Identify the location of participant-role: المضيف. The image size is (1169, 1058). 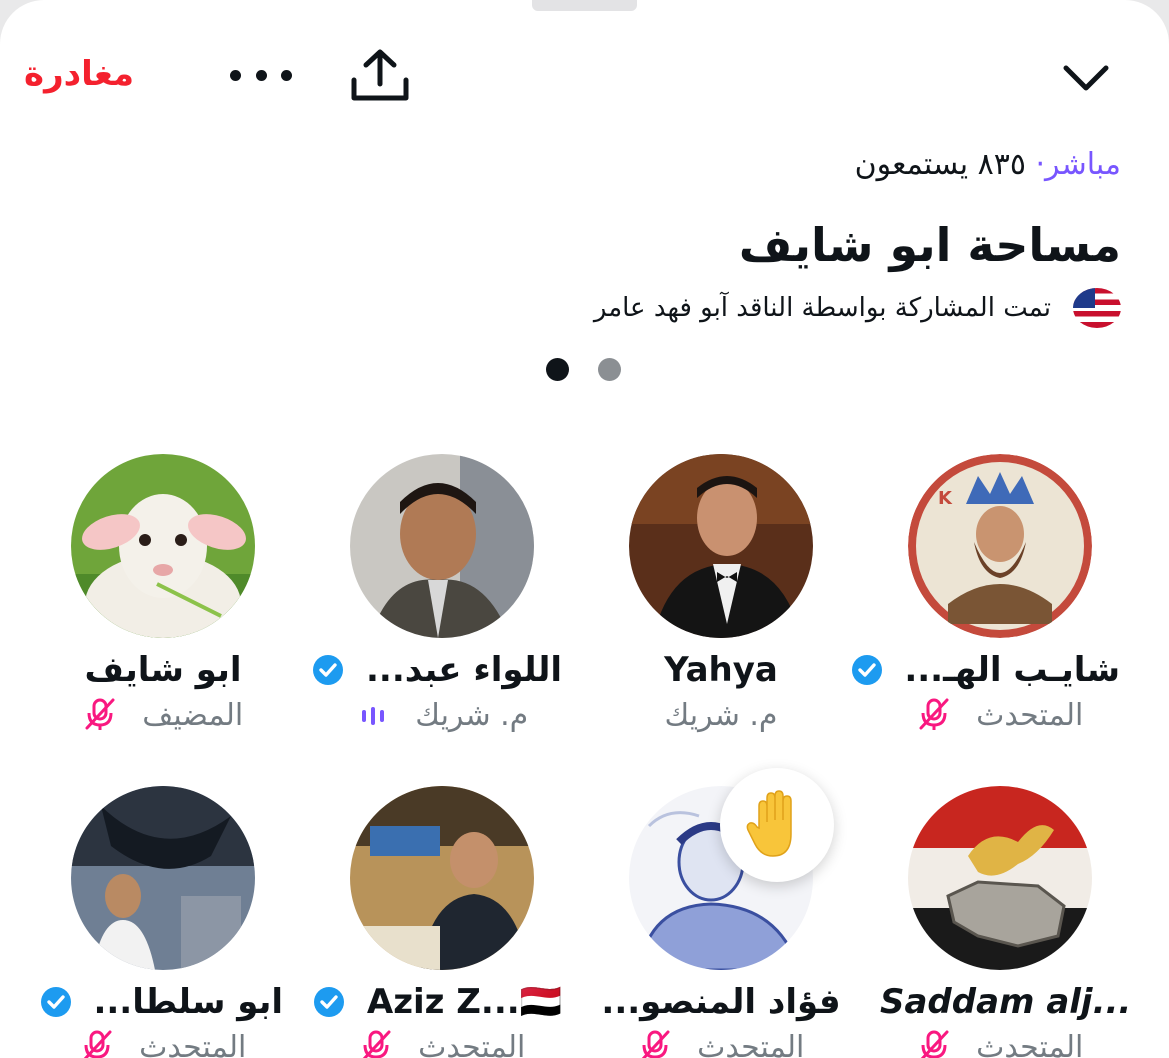
(163, 719).